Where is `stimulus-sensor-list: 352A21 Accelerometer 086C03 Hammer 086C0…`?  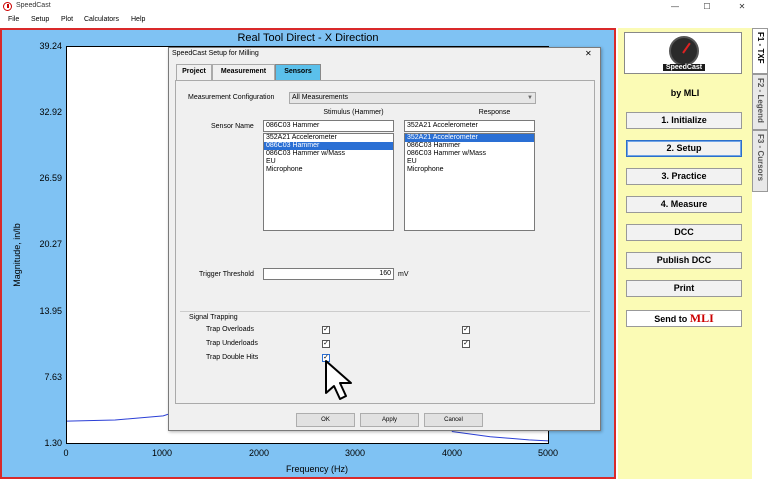 stimulus-sensor-list: 352A21 Accelerometer 086C03 Hammer 086C0… is located at coordinates (328, 182).